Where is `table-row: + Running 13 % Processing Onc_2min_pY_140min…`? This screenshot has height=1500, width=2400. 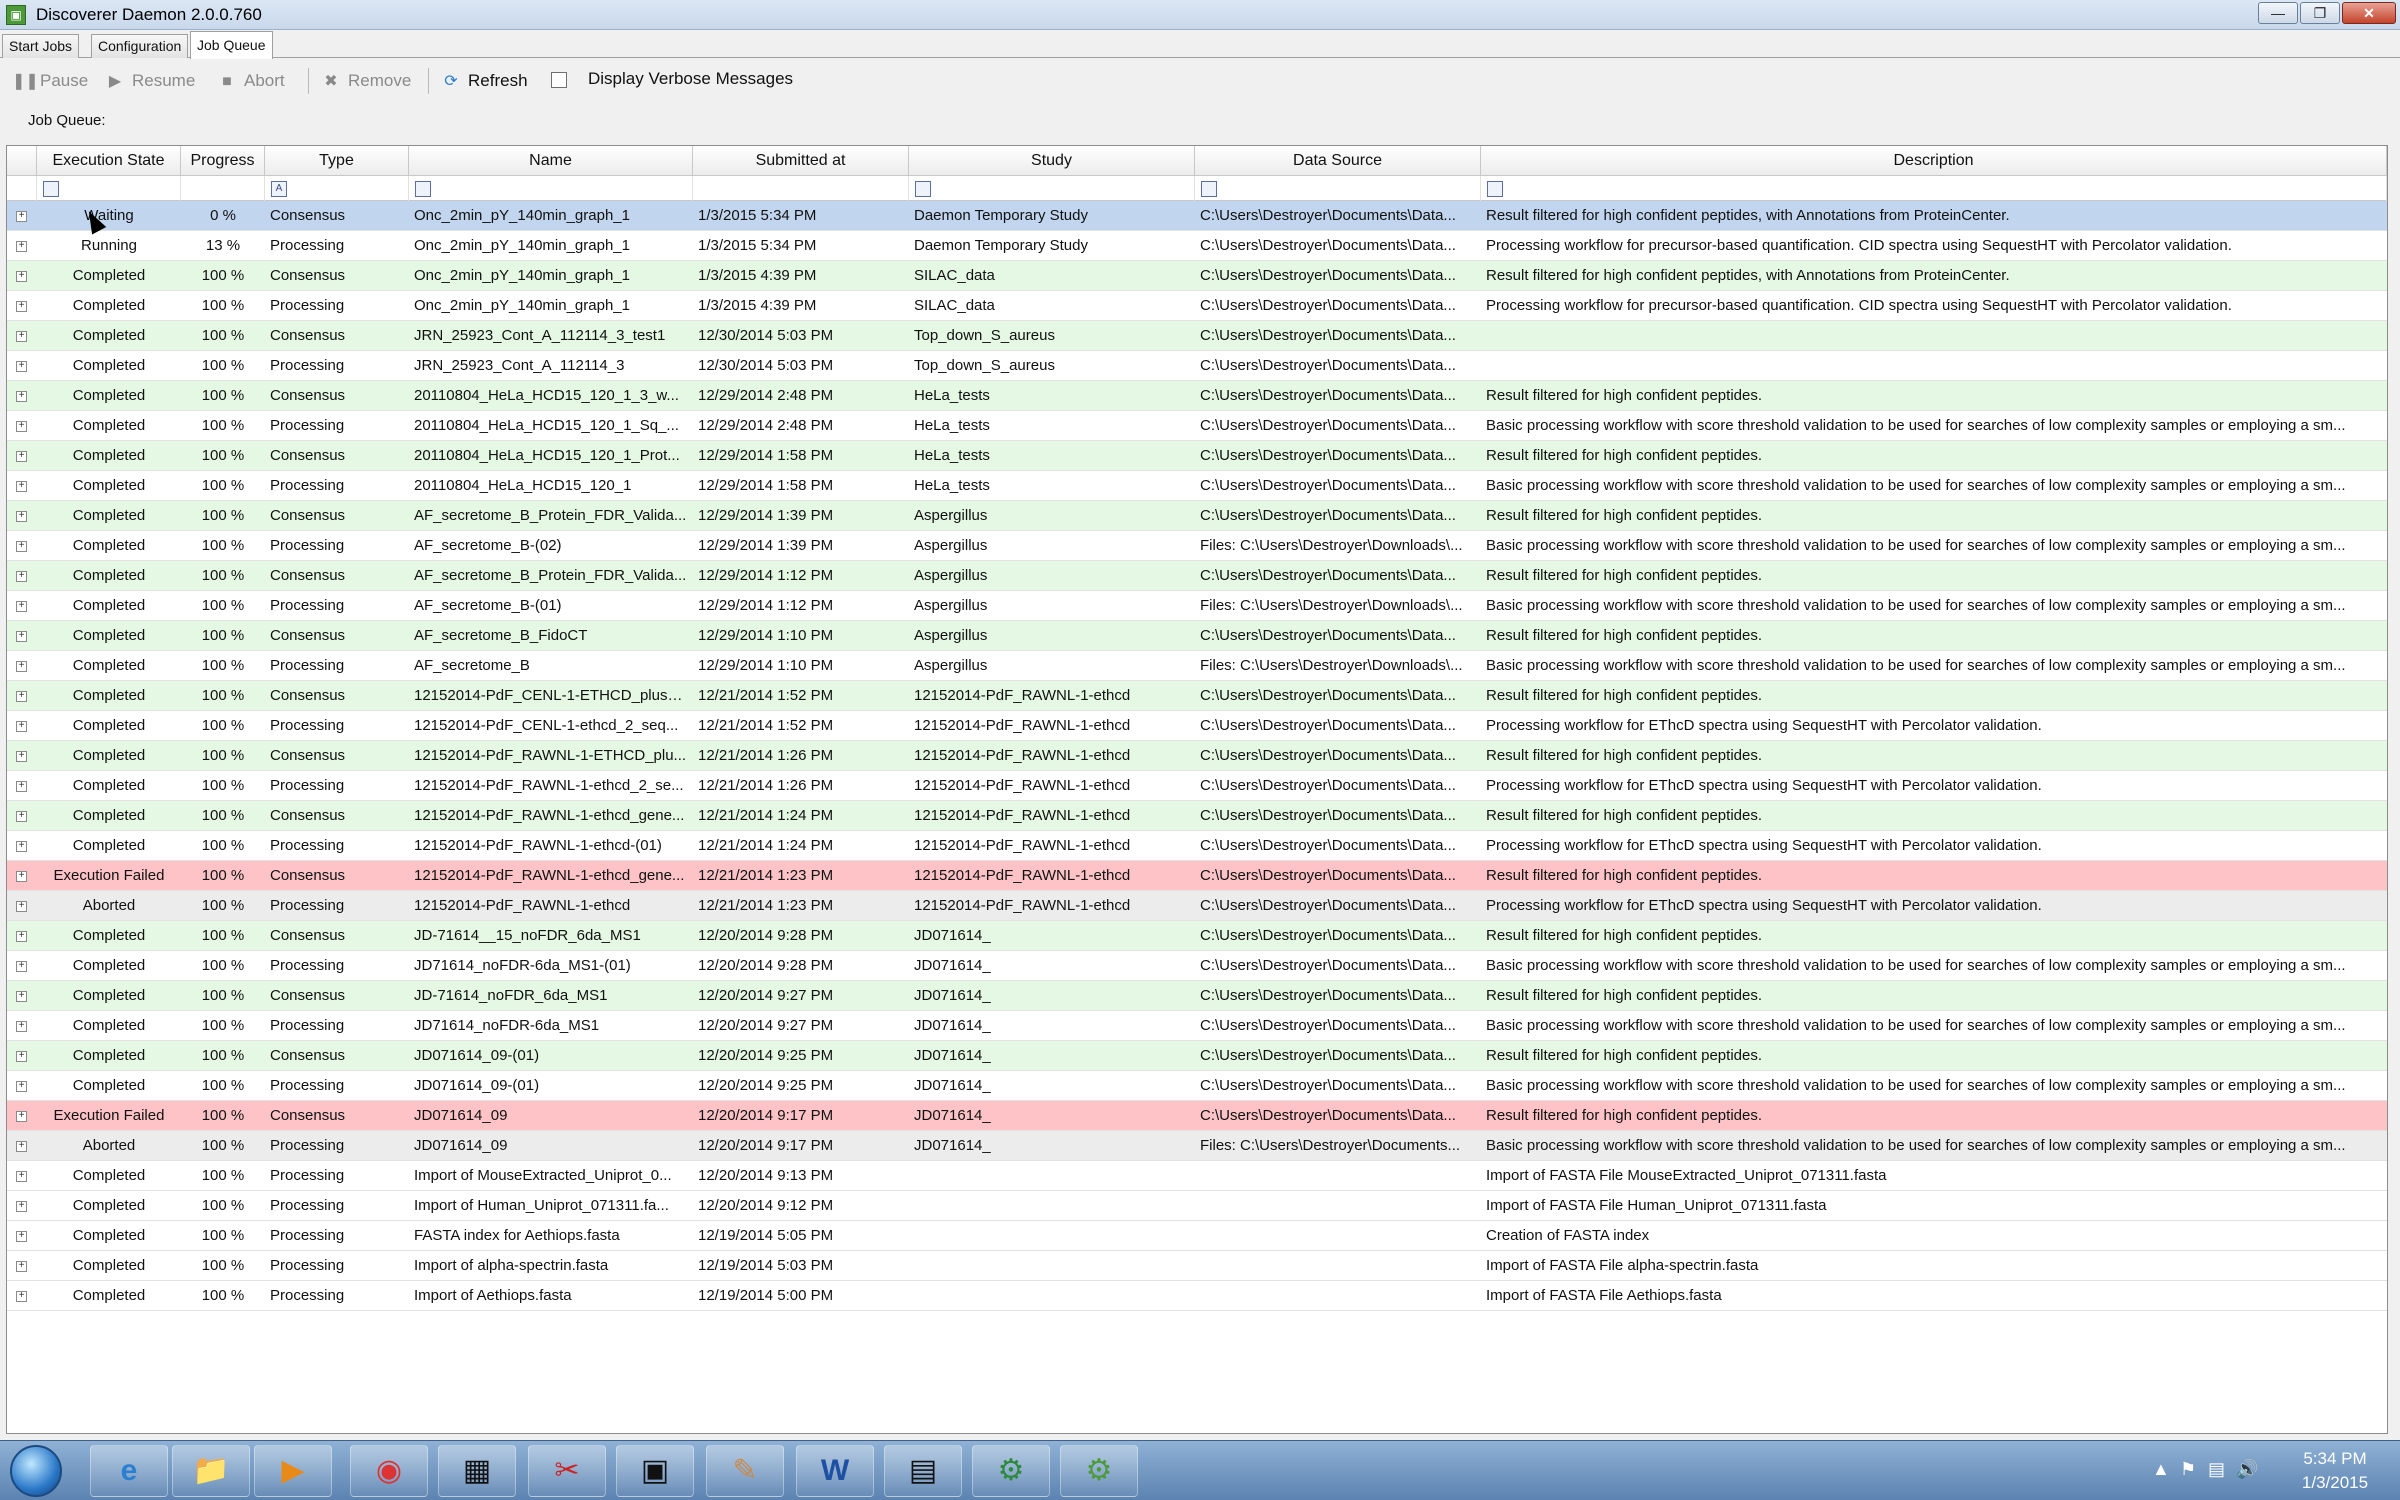 table-row: + Running 13 % Processing Onc_2min_pY_140min… is located at coordinates (1197, 246).